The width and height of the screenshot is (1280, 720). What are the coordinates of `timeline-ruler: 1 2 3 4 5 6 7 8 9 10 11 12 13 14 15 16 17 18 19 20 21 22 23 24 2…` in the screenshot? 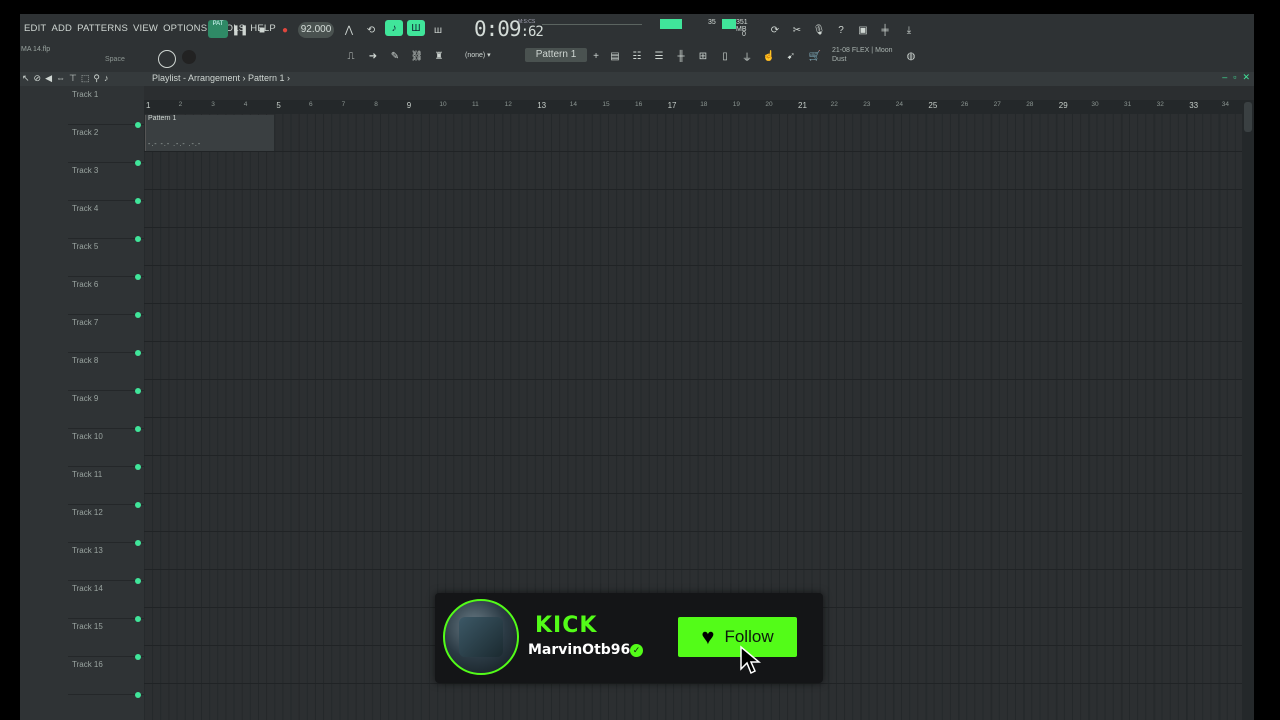 It's located at (693, 107).